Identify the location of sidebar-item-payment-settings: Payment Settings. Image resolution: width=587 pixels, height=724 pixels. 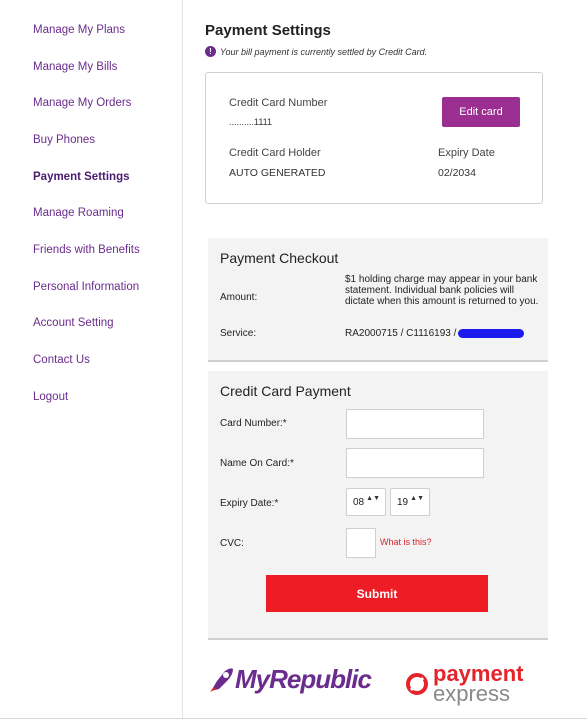
(81, 177).